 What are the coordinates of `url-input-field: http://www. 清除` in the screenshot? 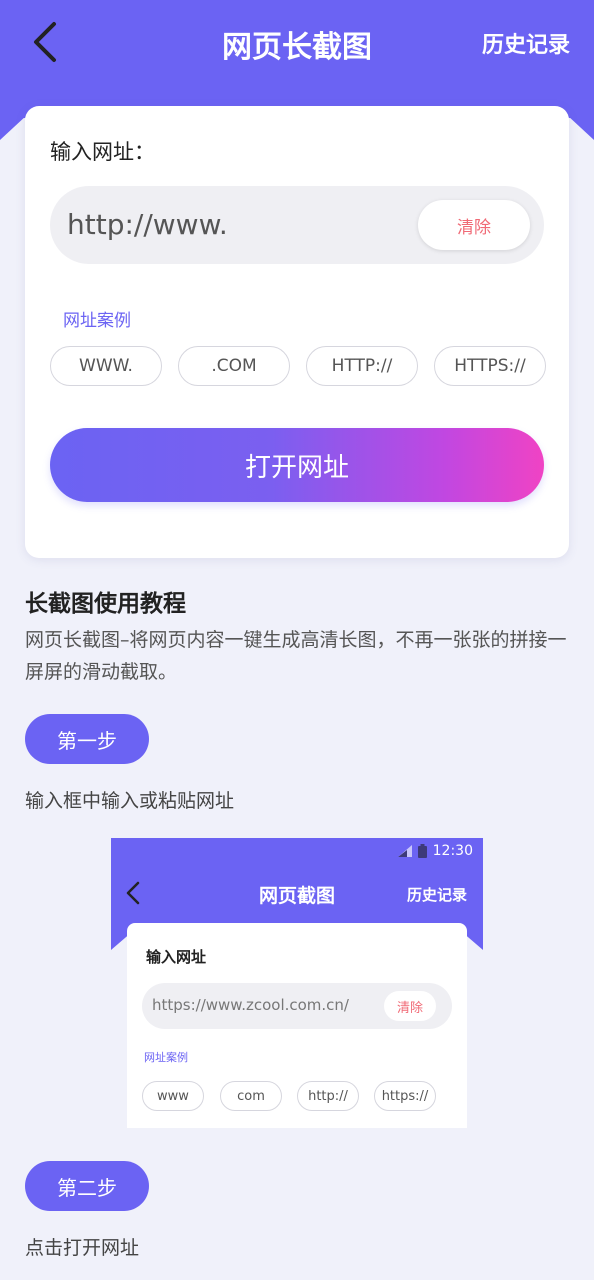 It's located at (297, 225).